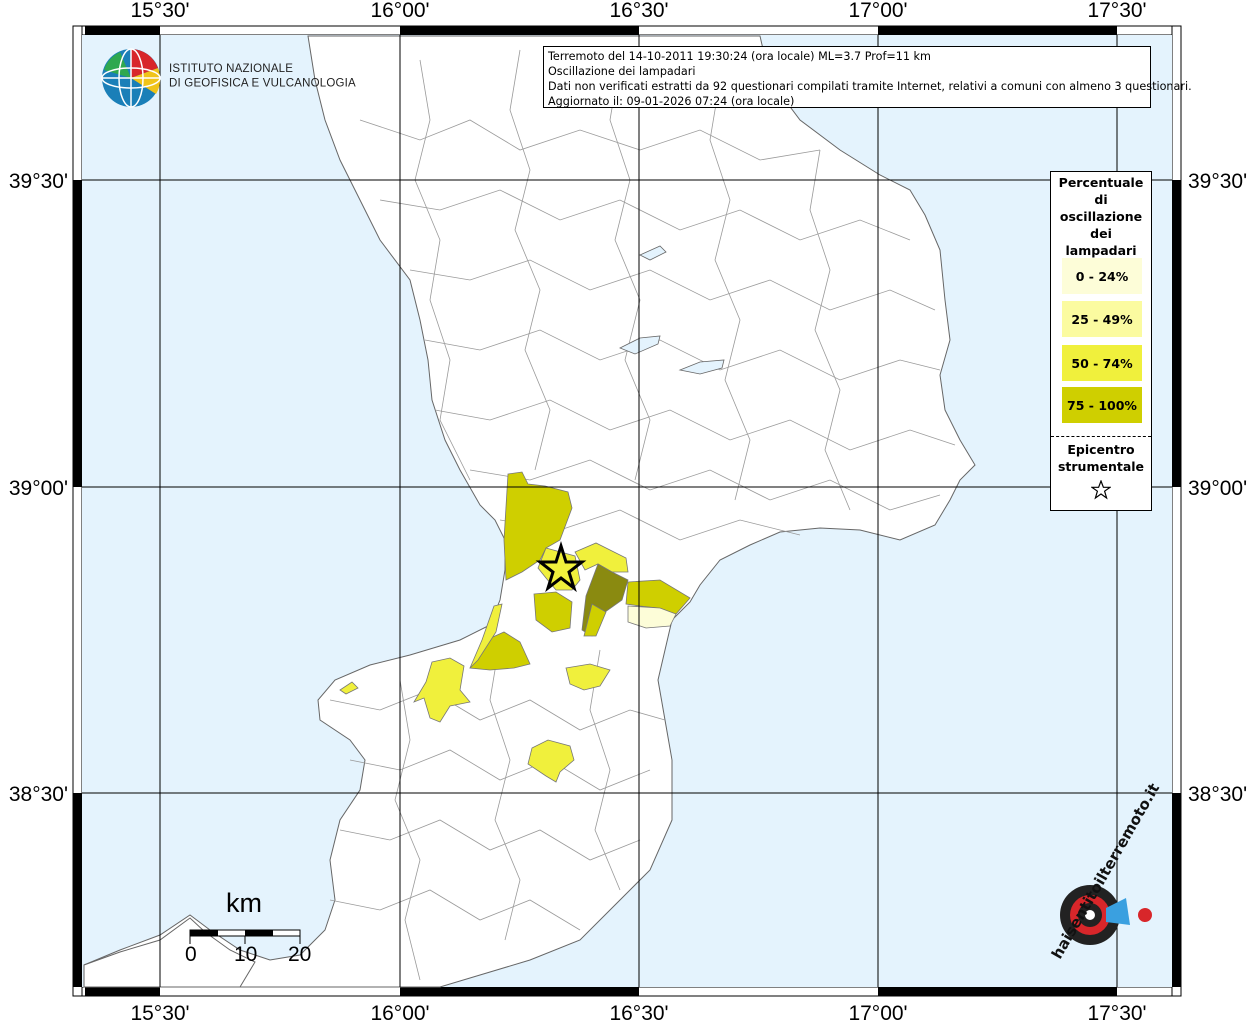  Describe the element at coordinates (1101, 490) in the screenshot. I see `star-icon` at that location.